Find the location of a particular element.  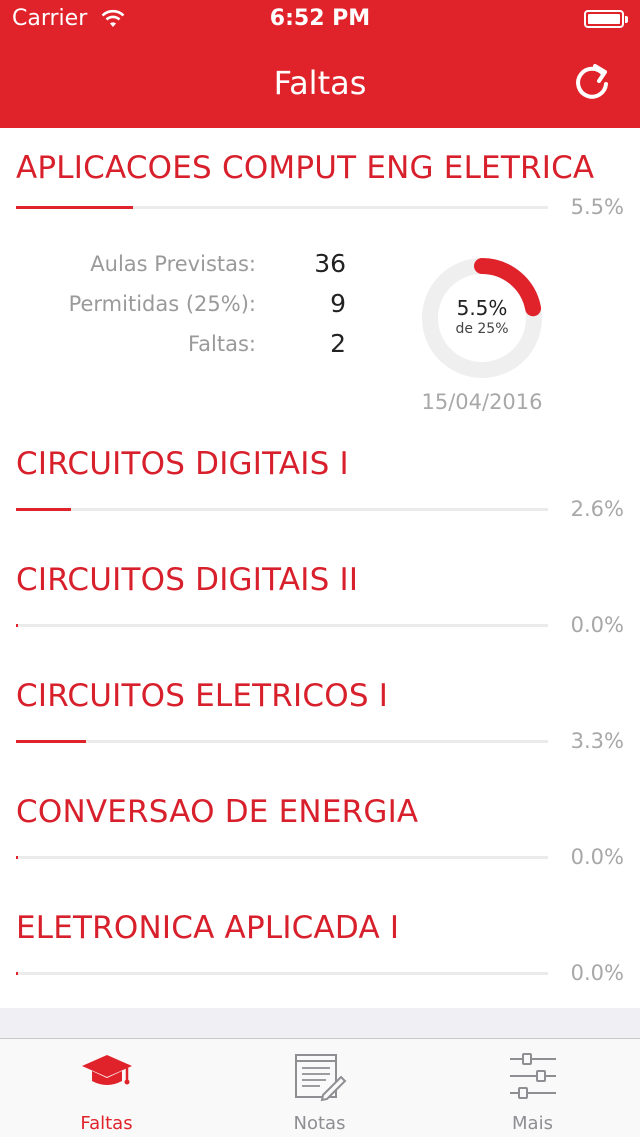

absence-percent: 3.3% is located at coordinates (597, 741).